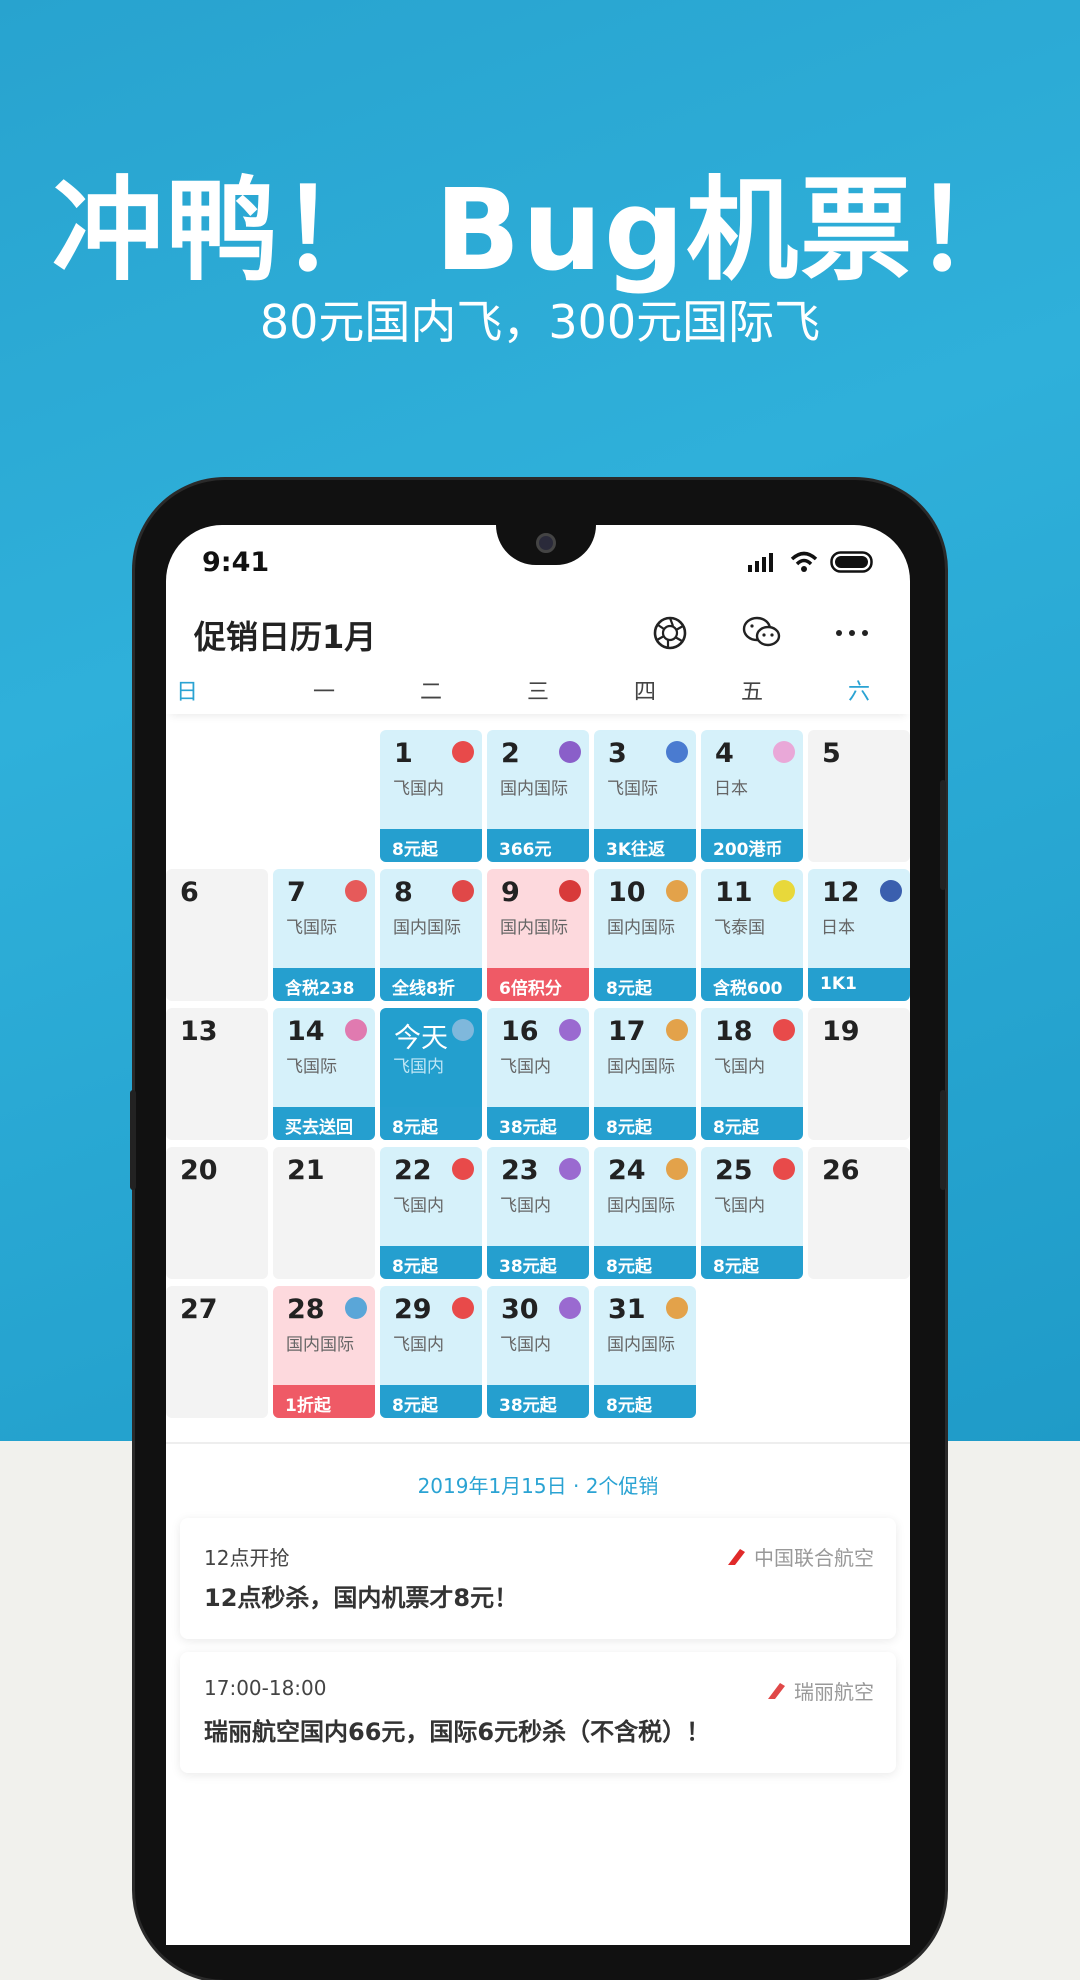 This screenshot has height=1980, width=1080. Describe the element at coordinates (538, 1578) in the screenshot. I see `deal-card: 12点开抢 中国联合航空 12点秒杀，国内机票才8元！` at that location.